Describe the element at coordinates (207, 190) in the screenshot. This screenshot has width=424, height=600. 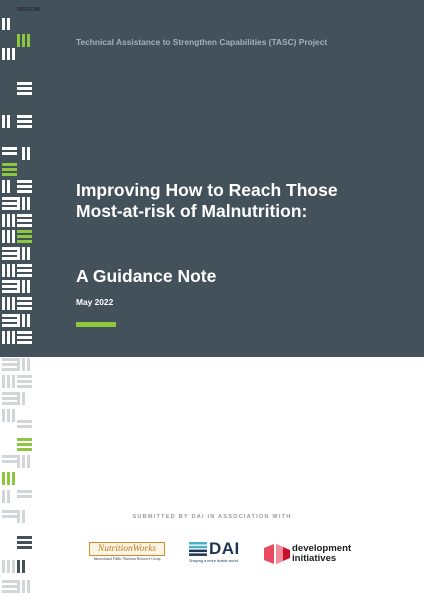
I see `title-line-1: Improving How to Reach Those` at that location.